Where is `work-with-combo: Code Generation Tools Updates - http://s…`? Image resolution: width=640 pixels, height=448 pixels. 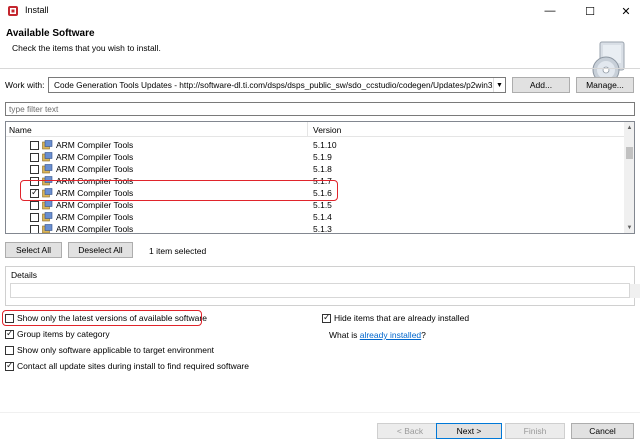
work-with-combo: Code Generation Tools Updates - http://s… is located at coordinates (277, 85).